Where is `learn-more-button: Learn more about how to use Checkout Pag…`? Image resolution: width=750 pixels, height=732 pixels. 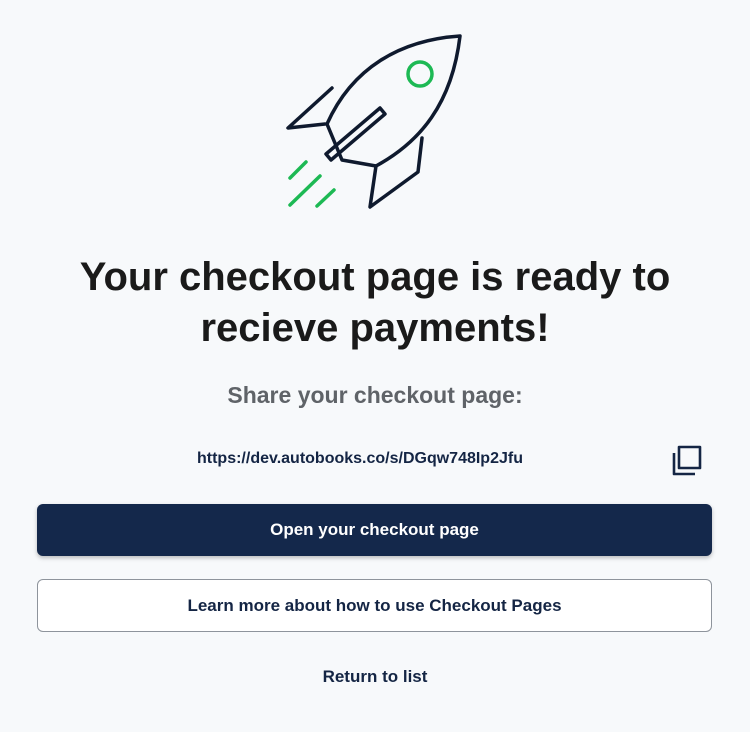 learn-more-button: Learn more about how to use Checkout Pag… is located at coordinates (374, 605).